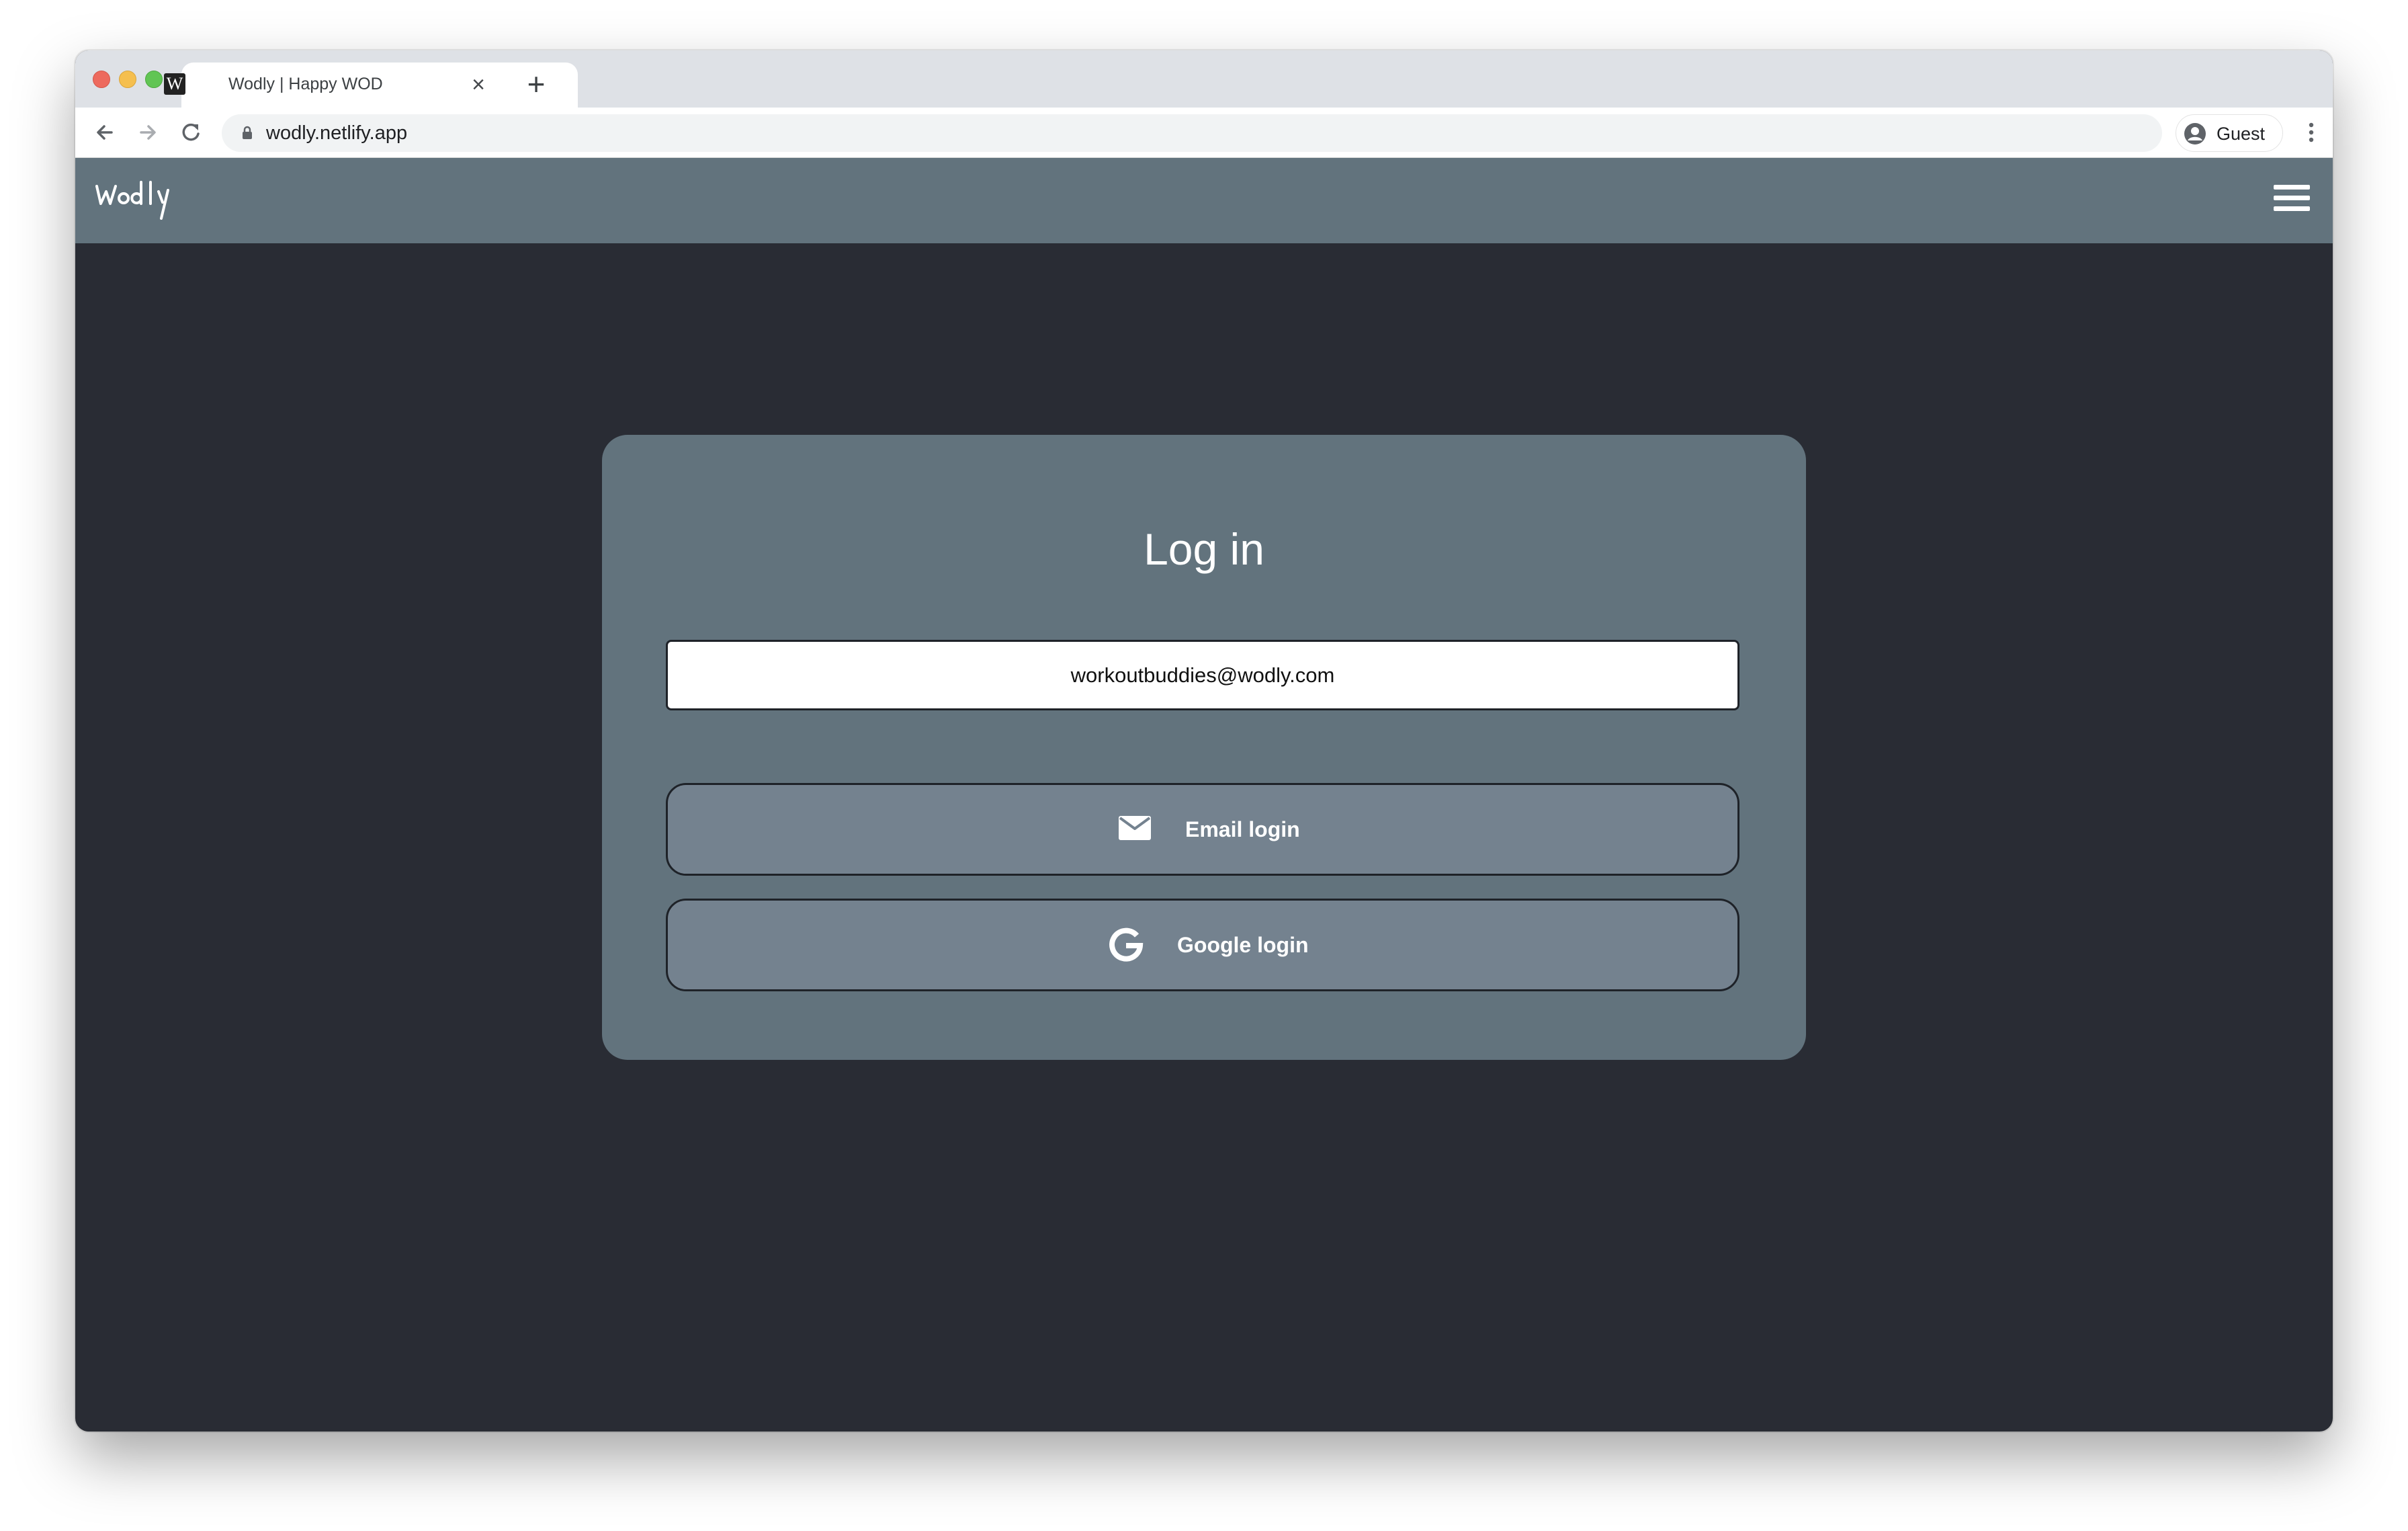  I want to click on tab-favicon-icon: W, so click(174, 84).